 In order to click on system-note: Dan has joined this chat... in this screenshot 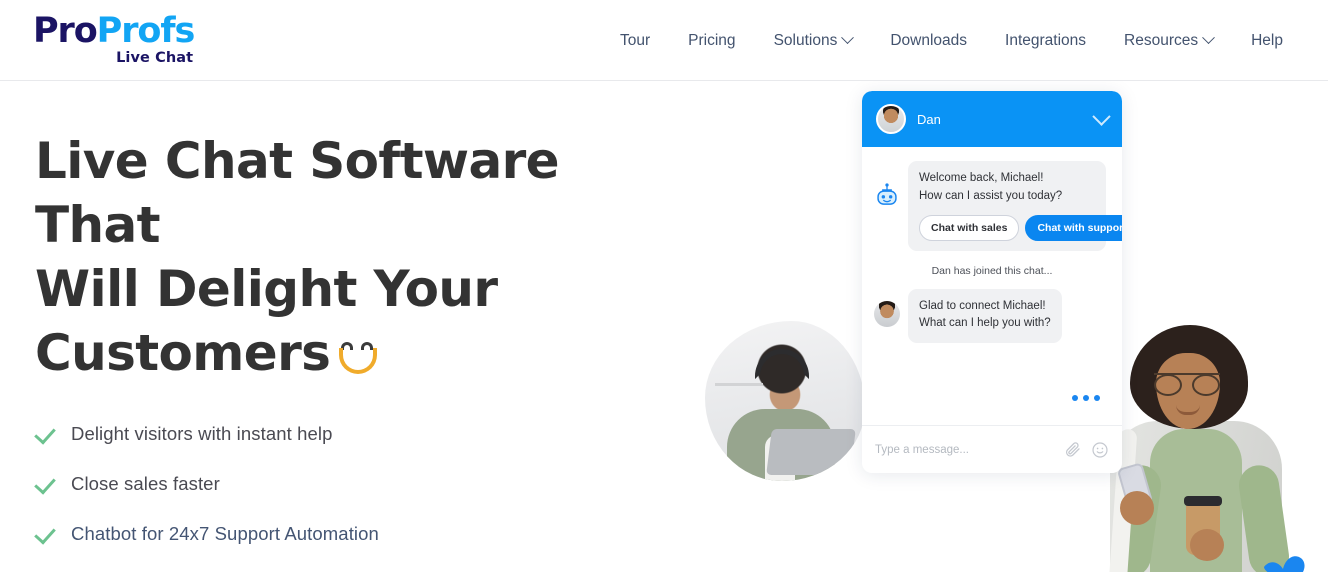, I will do `click(992, 270)`.